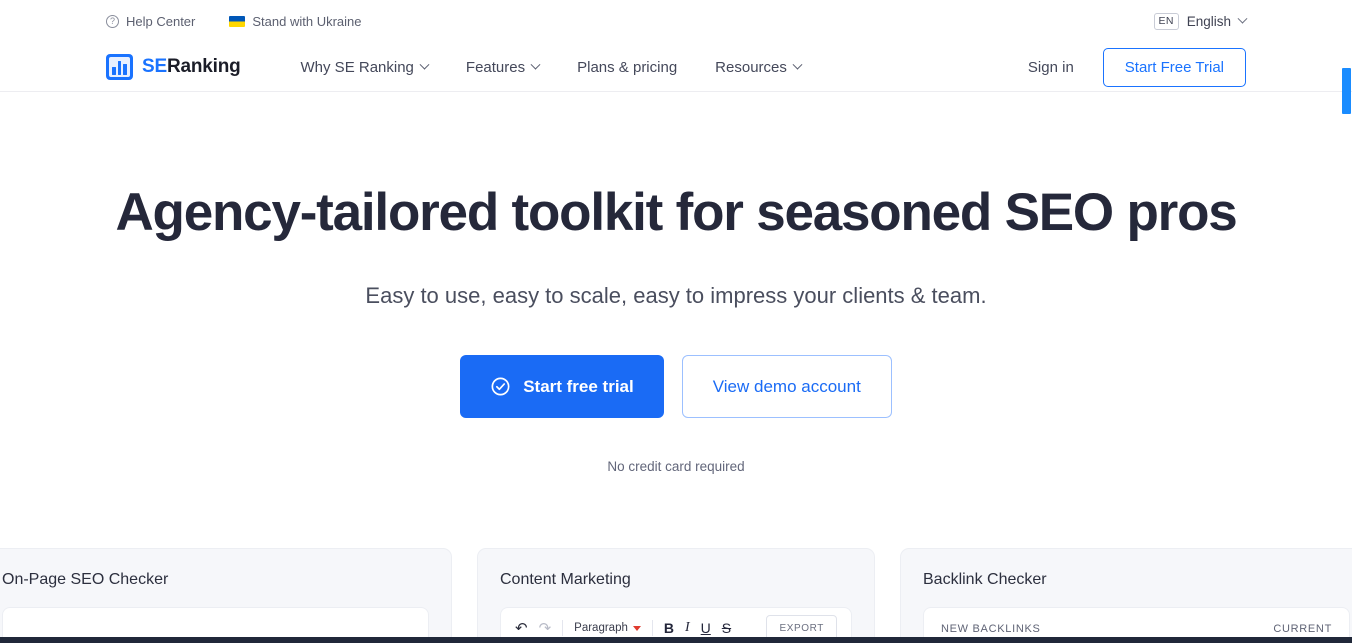 This screenshot has width=1352, height=643. Describe the element at coordinates (687, 628) in the screenshot. I see `italic-button: I` at that location.